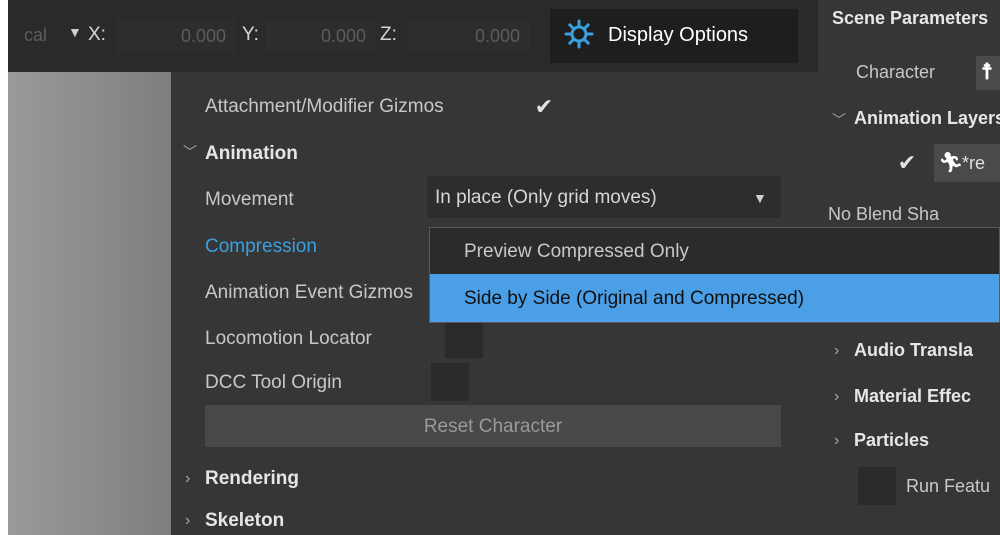  What do you see at coordinates (891, 440) in the screenshot?
I see `particles-section-header: Particles` at bounding box center [891, 440].